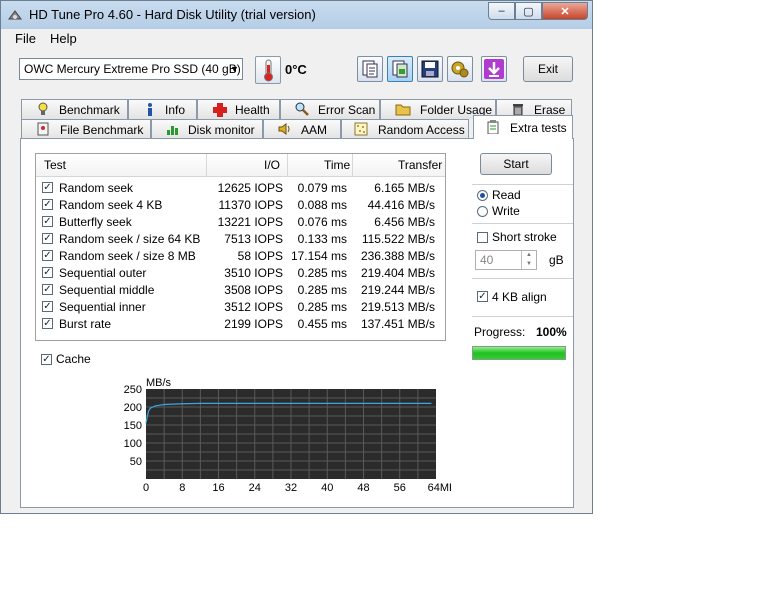 This screenshot has width=768, height=614. I want to click on align-checkbox: ✓, so click(482, 296).